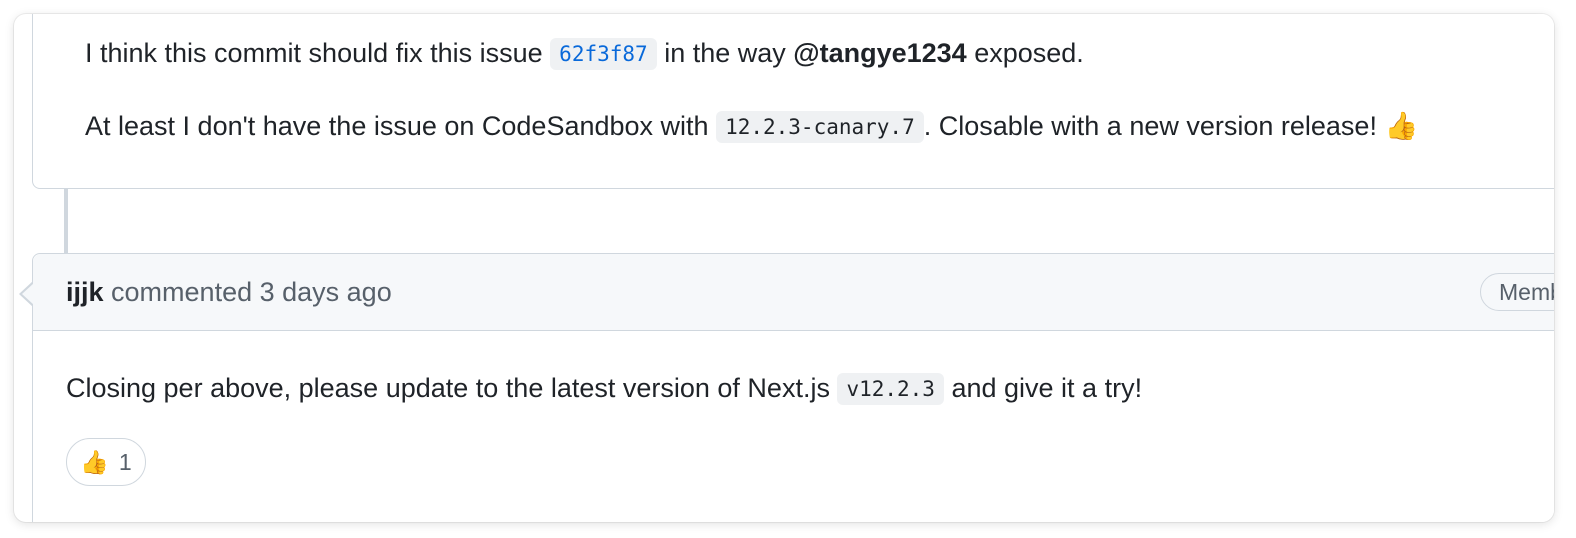 This screenshot has width=1576, height=538. Describe the element at coordinates (125, 461) in the screenshot. I see `reaction-count: 1` at that location.